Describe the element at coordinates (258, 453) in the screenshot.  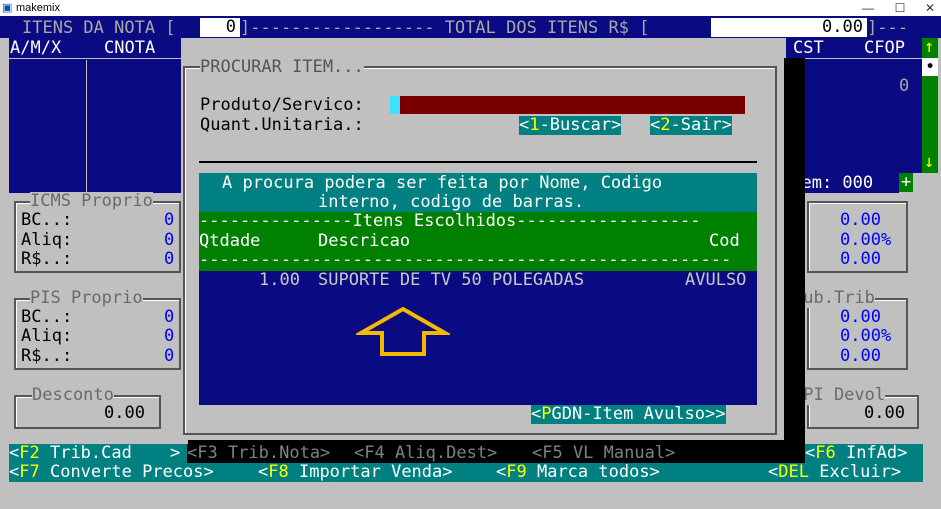
I see `f3-button: <F3 Trib.Nota>` at that location.